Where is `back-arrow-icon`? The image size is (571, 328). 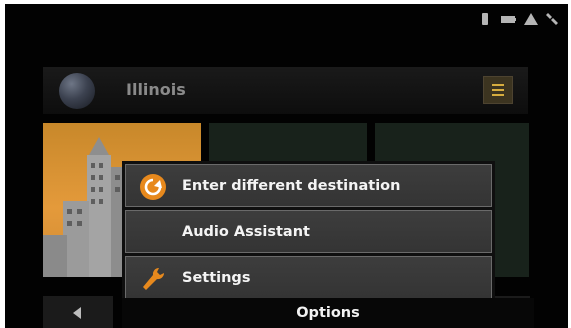 back-arrow-icon is located at coordinates (77, 313).